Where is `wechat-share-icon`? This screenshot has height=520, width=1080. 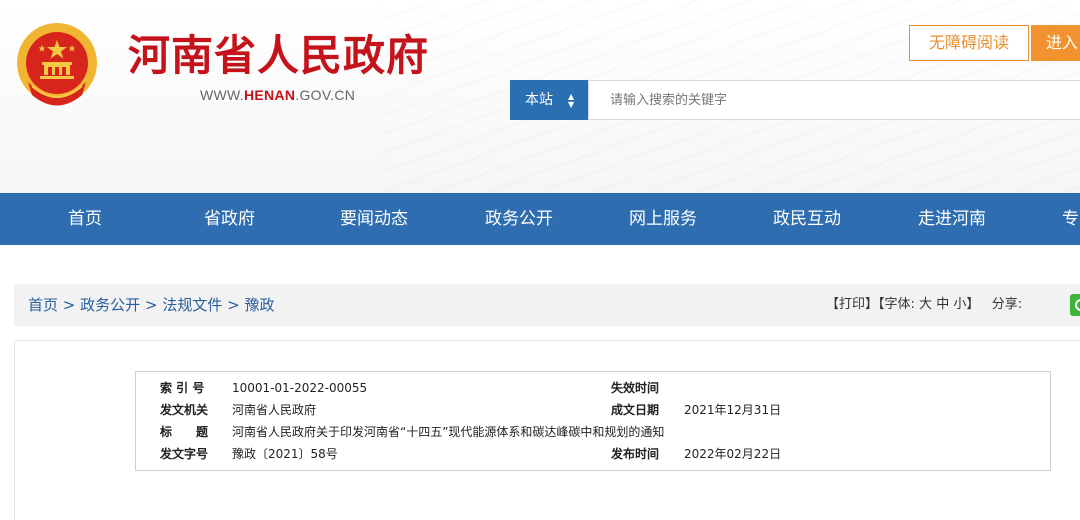 wechat-share-icon is located at coordinates (1075, 305).